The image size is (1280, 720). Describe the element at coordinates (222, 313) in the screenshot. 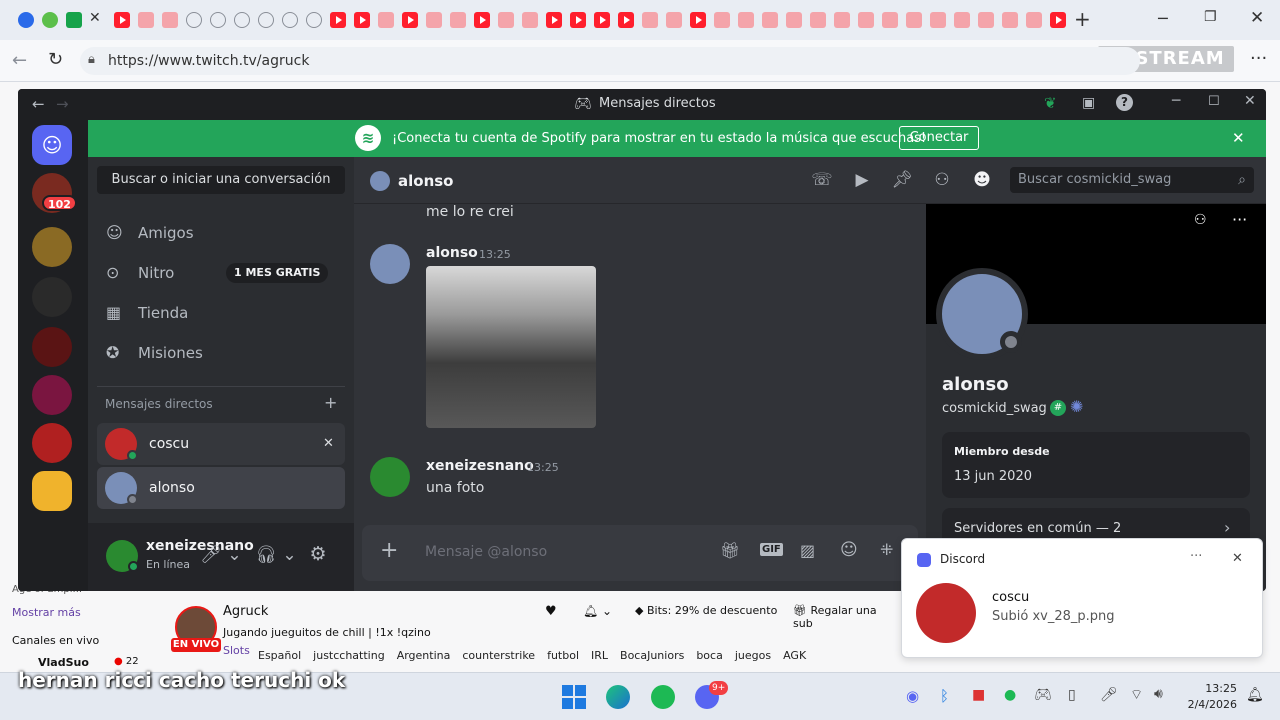

I see `nav-shop: ▦ Tienda` at that location.